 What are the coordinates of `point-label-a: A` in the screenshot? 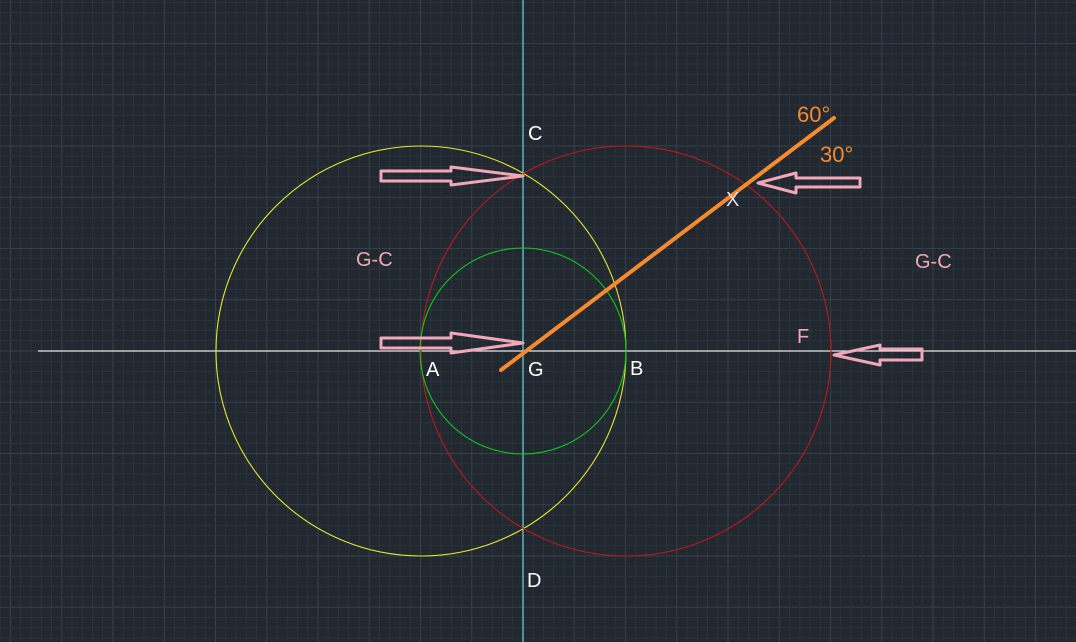 It's located at (433, 370).